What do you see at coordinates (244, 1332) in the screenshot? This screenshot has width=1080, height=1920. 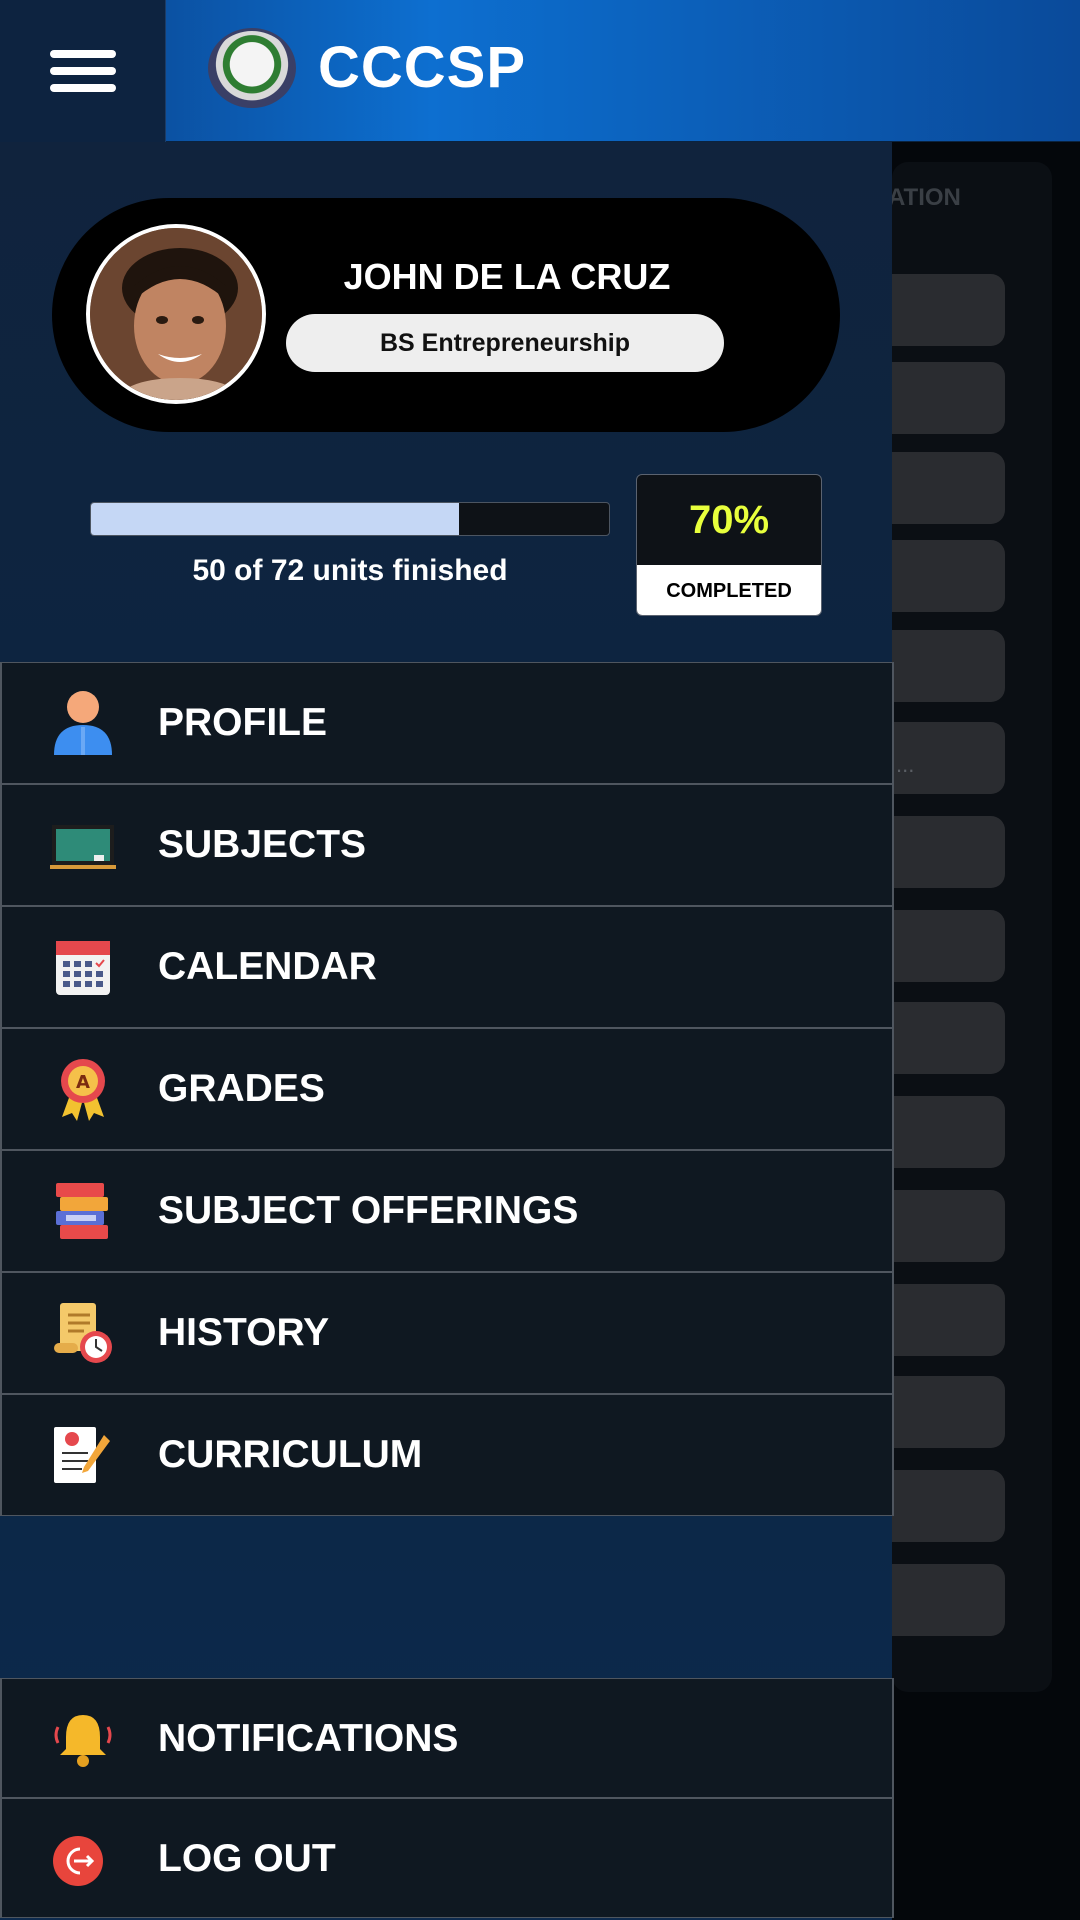 I see `menu-item-label: HISTORY` at bounding box center [244, 1332].